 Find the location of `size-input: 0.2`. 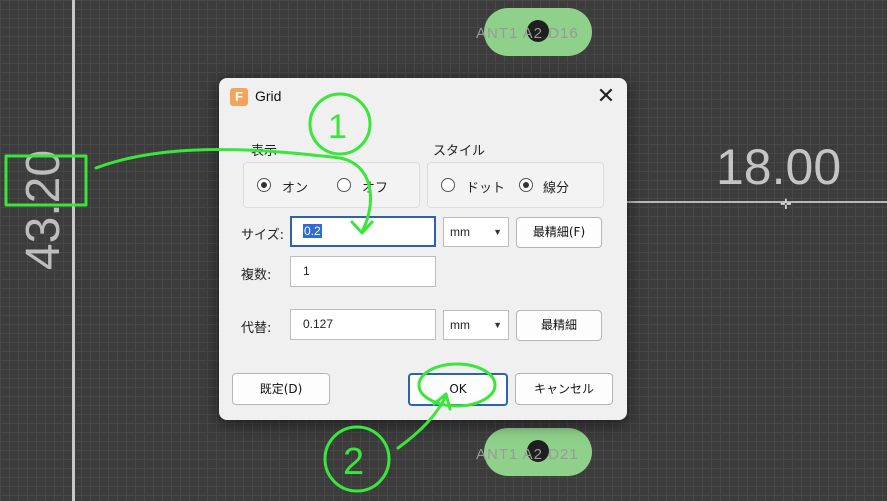

size-input: 0.2 is located at coordinates (363, 231).